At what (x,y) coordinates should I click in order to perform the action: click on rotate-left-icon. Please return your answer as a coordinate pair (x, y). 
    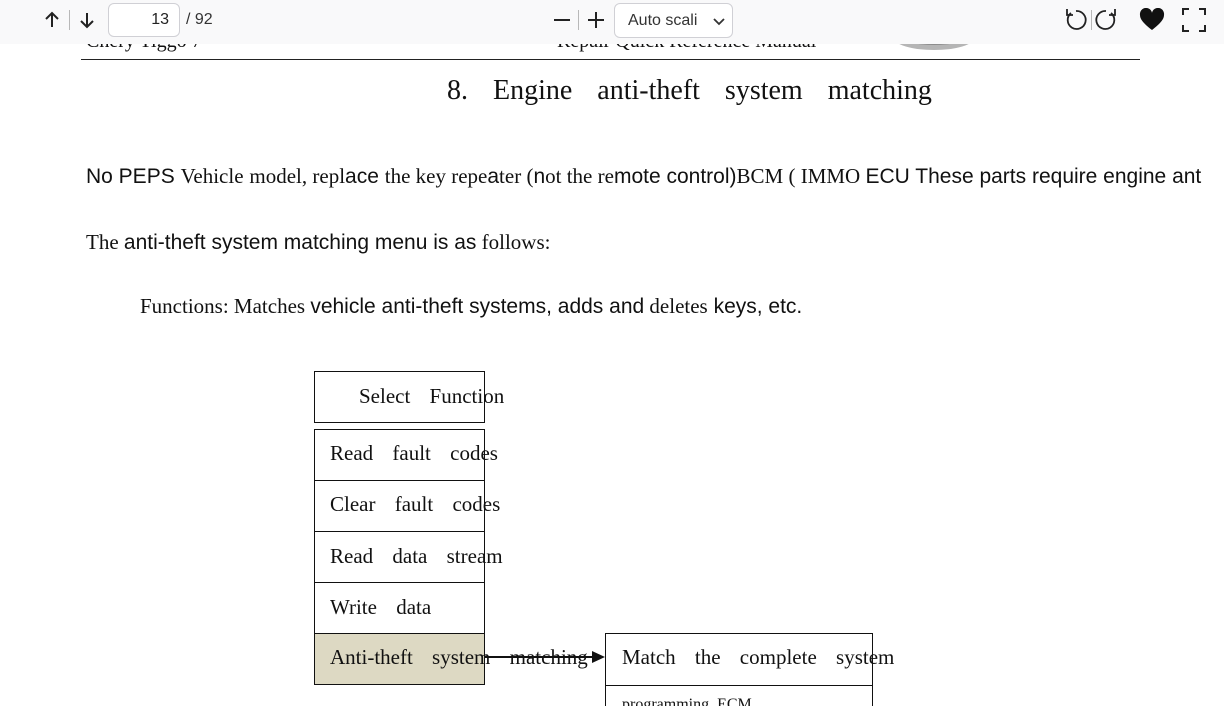
    Looking at the image, I should click on (1076, 19).